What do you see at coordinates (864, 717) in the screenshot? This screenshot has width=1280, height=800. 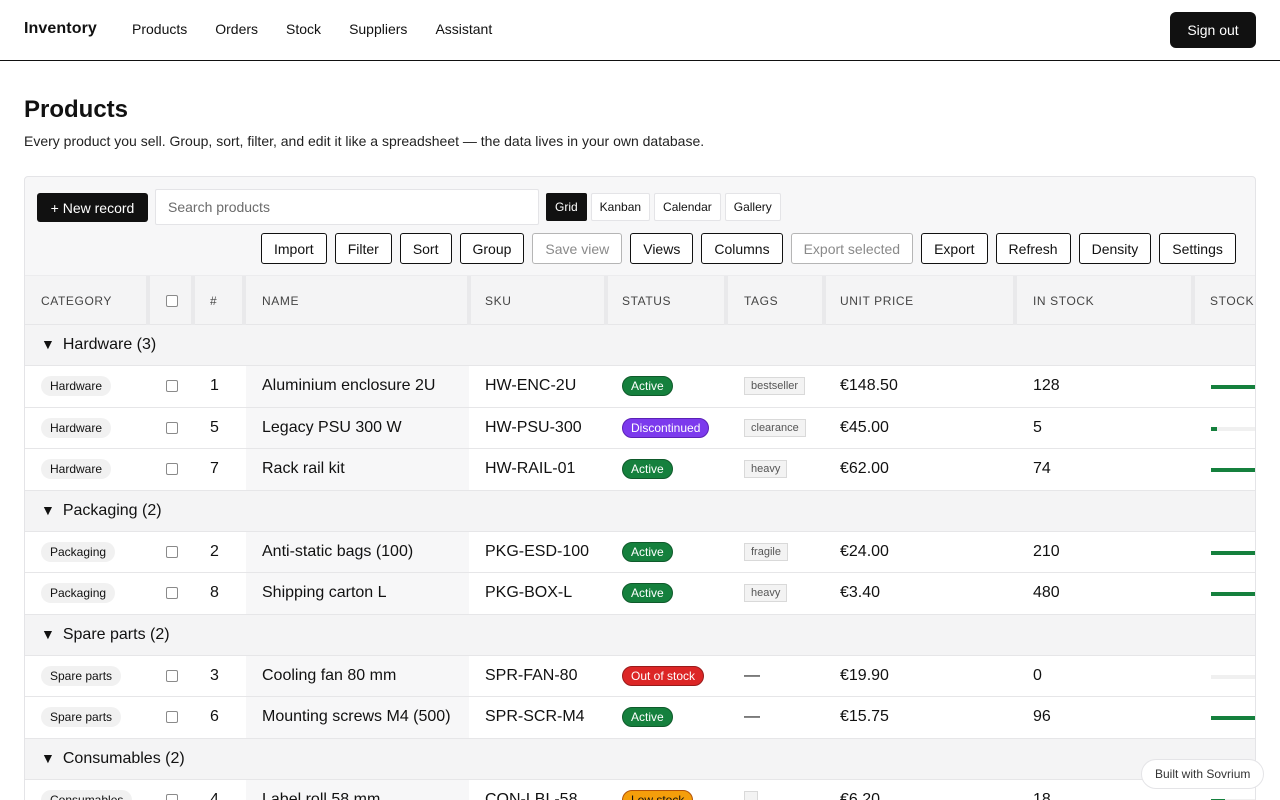 I see `unit-price: €15.75` at bounding box center [864, 717].